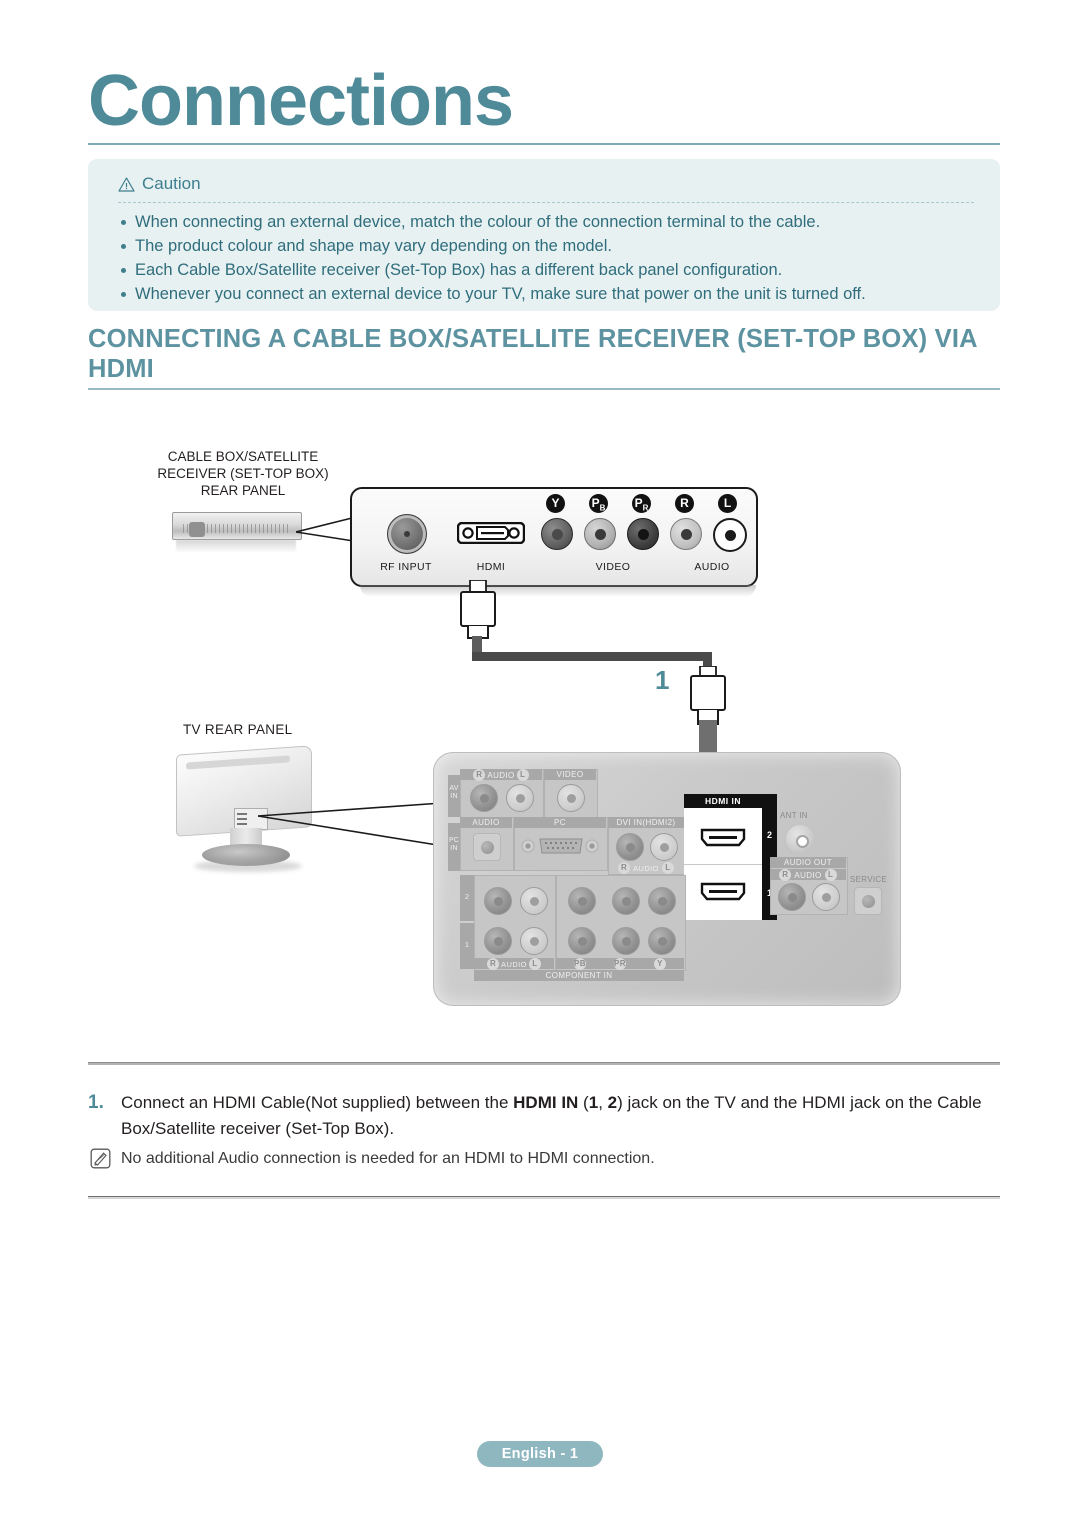  What do you see at coordinates (792, 897) in the screenshot?
I see `audio-out-r-jack` at bounding box center [792, 897].